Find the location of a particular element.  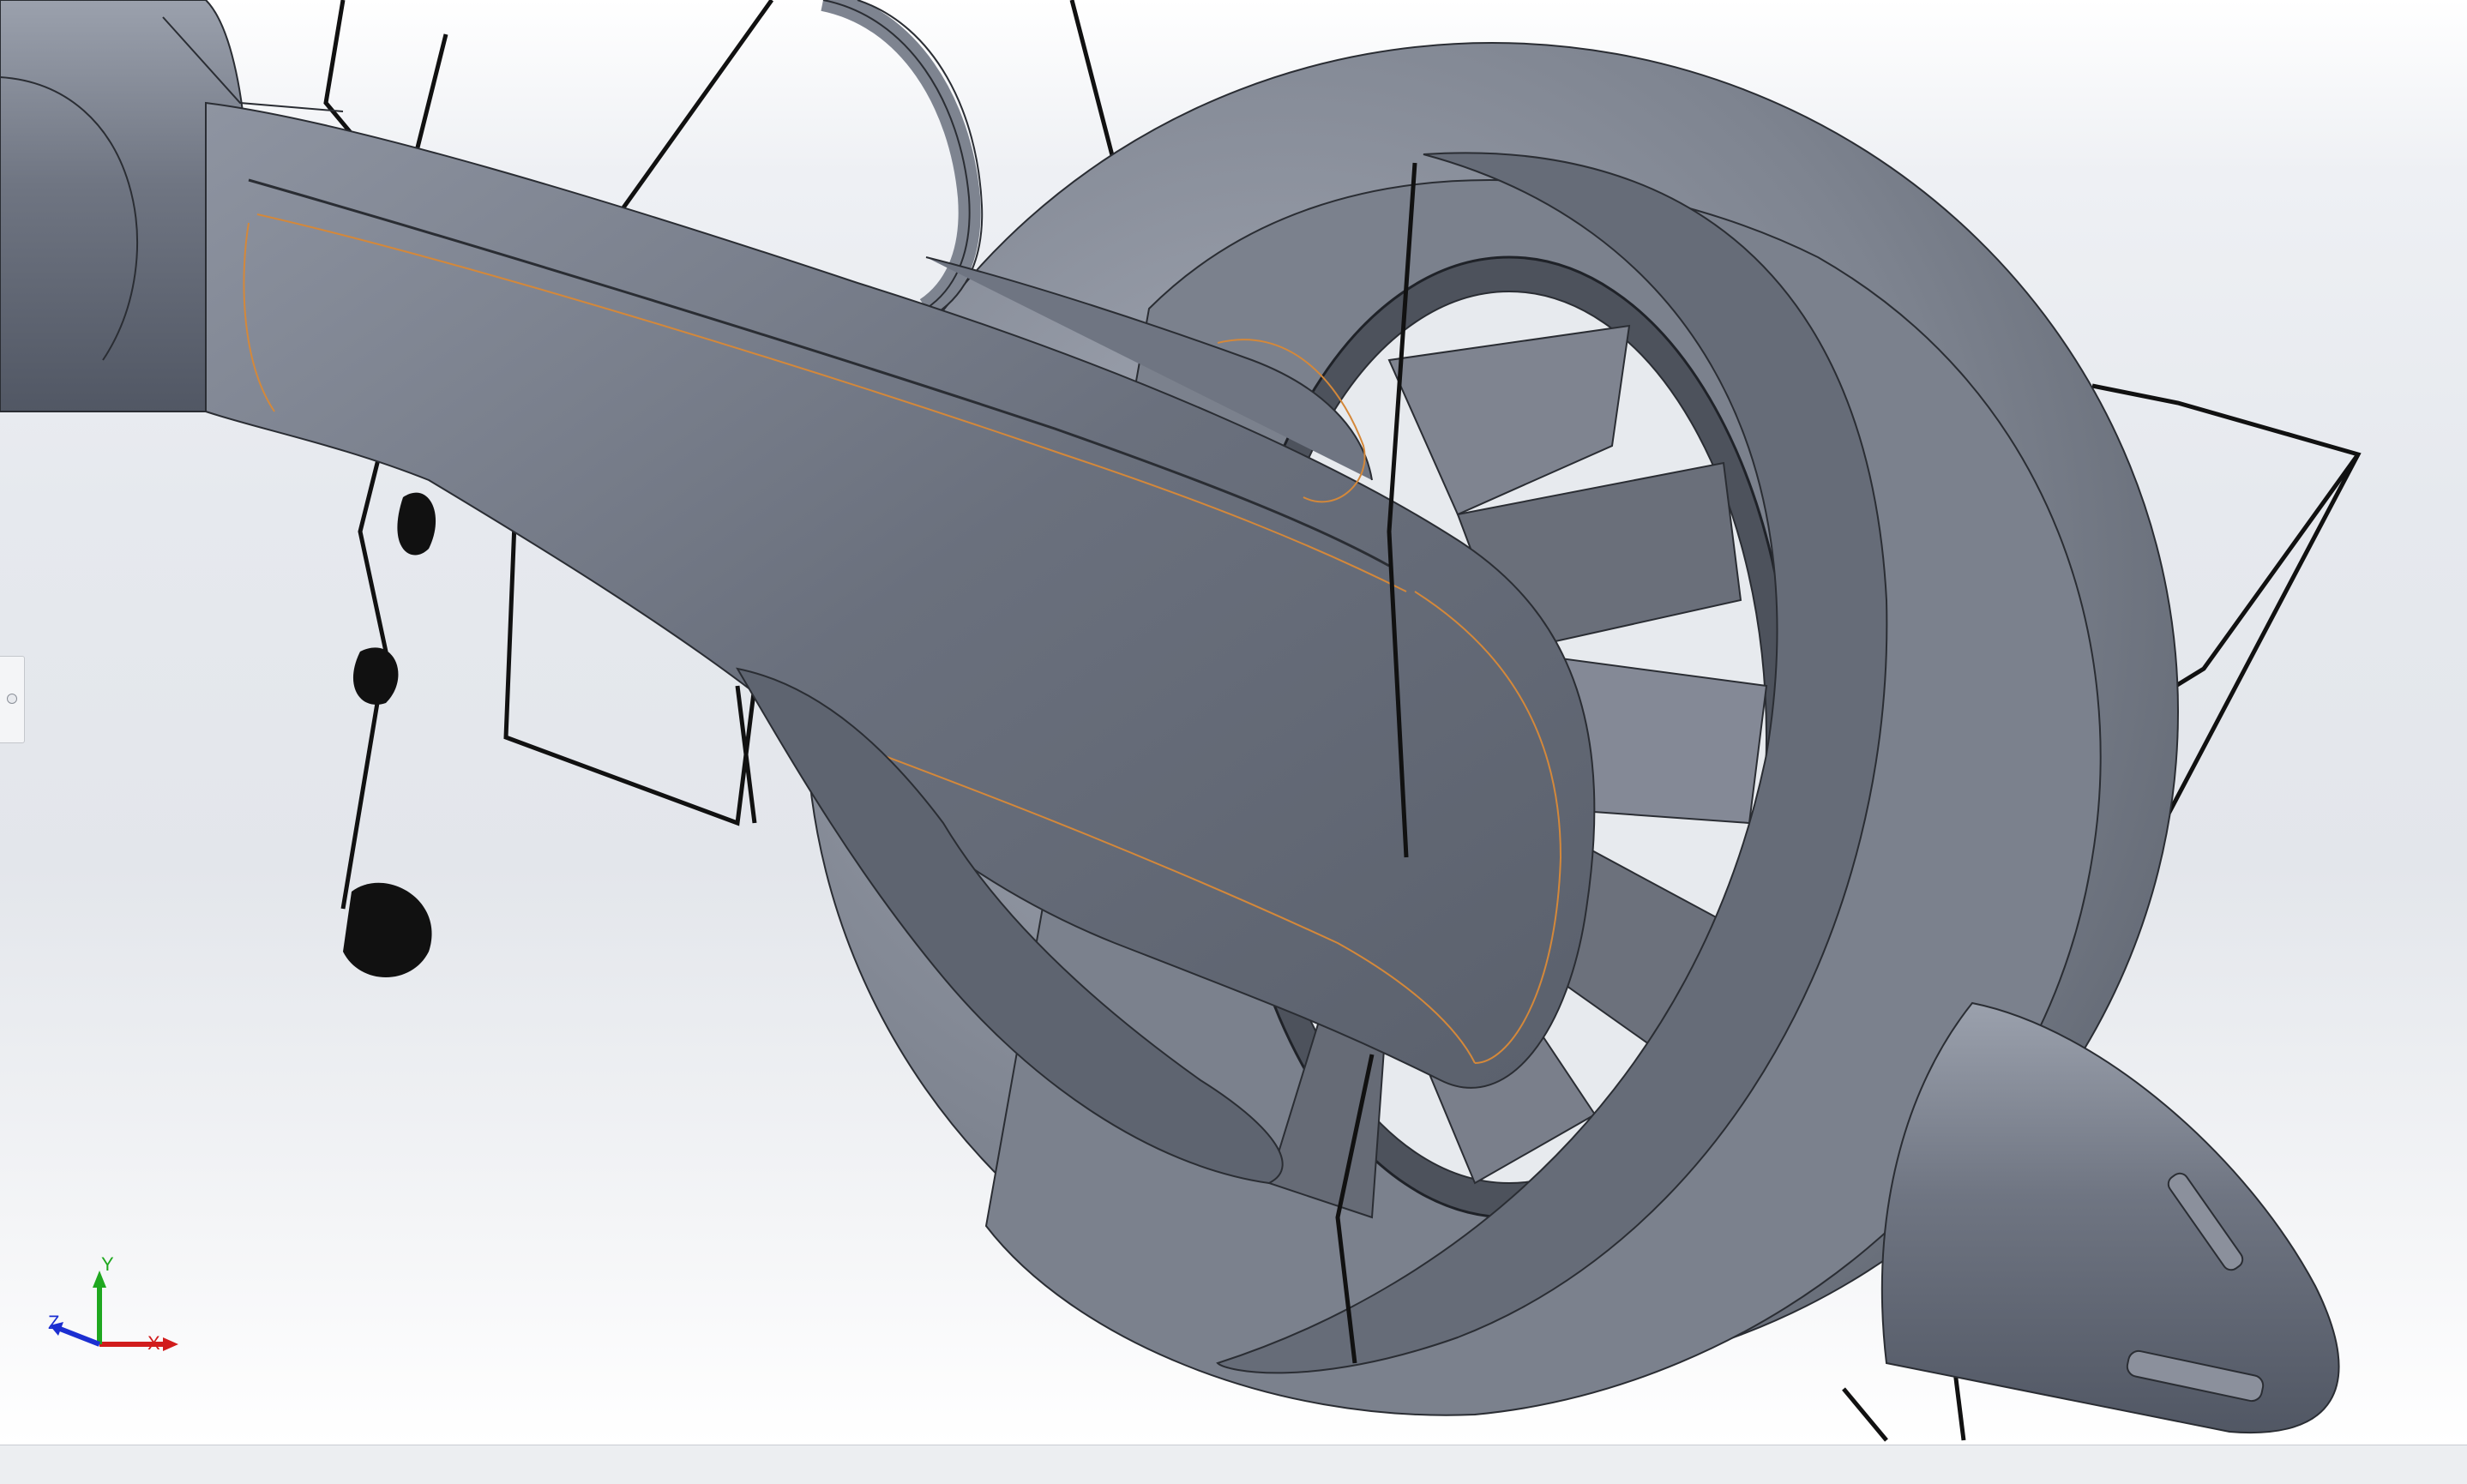

side-panel-tab is located at coordinates (12, 699).